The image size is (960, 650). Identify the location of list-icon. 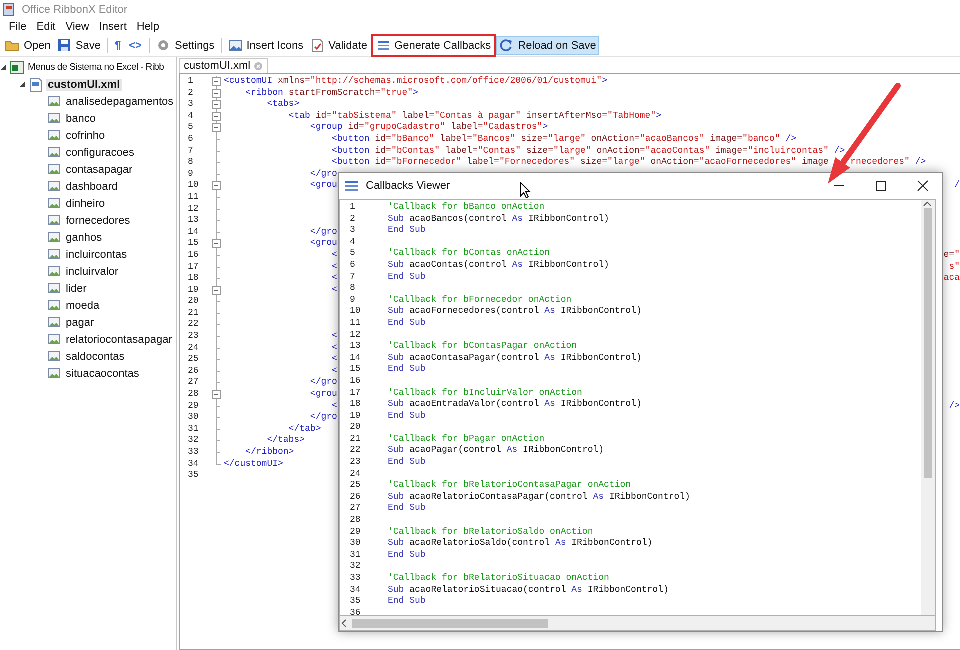
(383, 45).